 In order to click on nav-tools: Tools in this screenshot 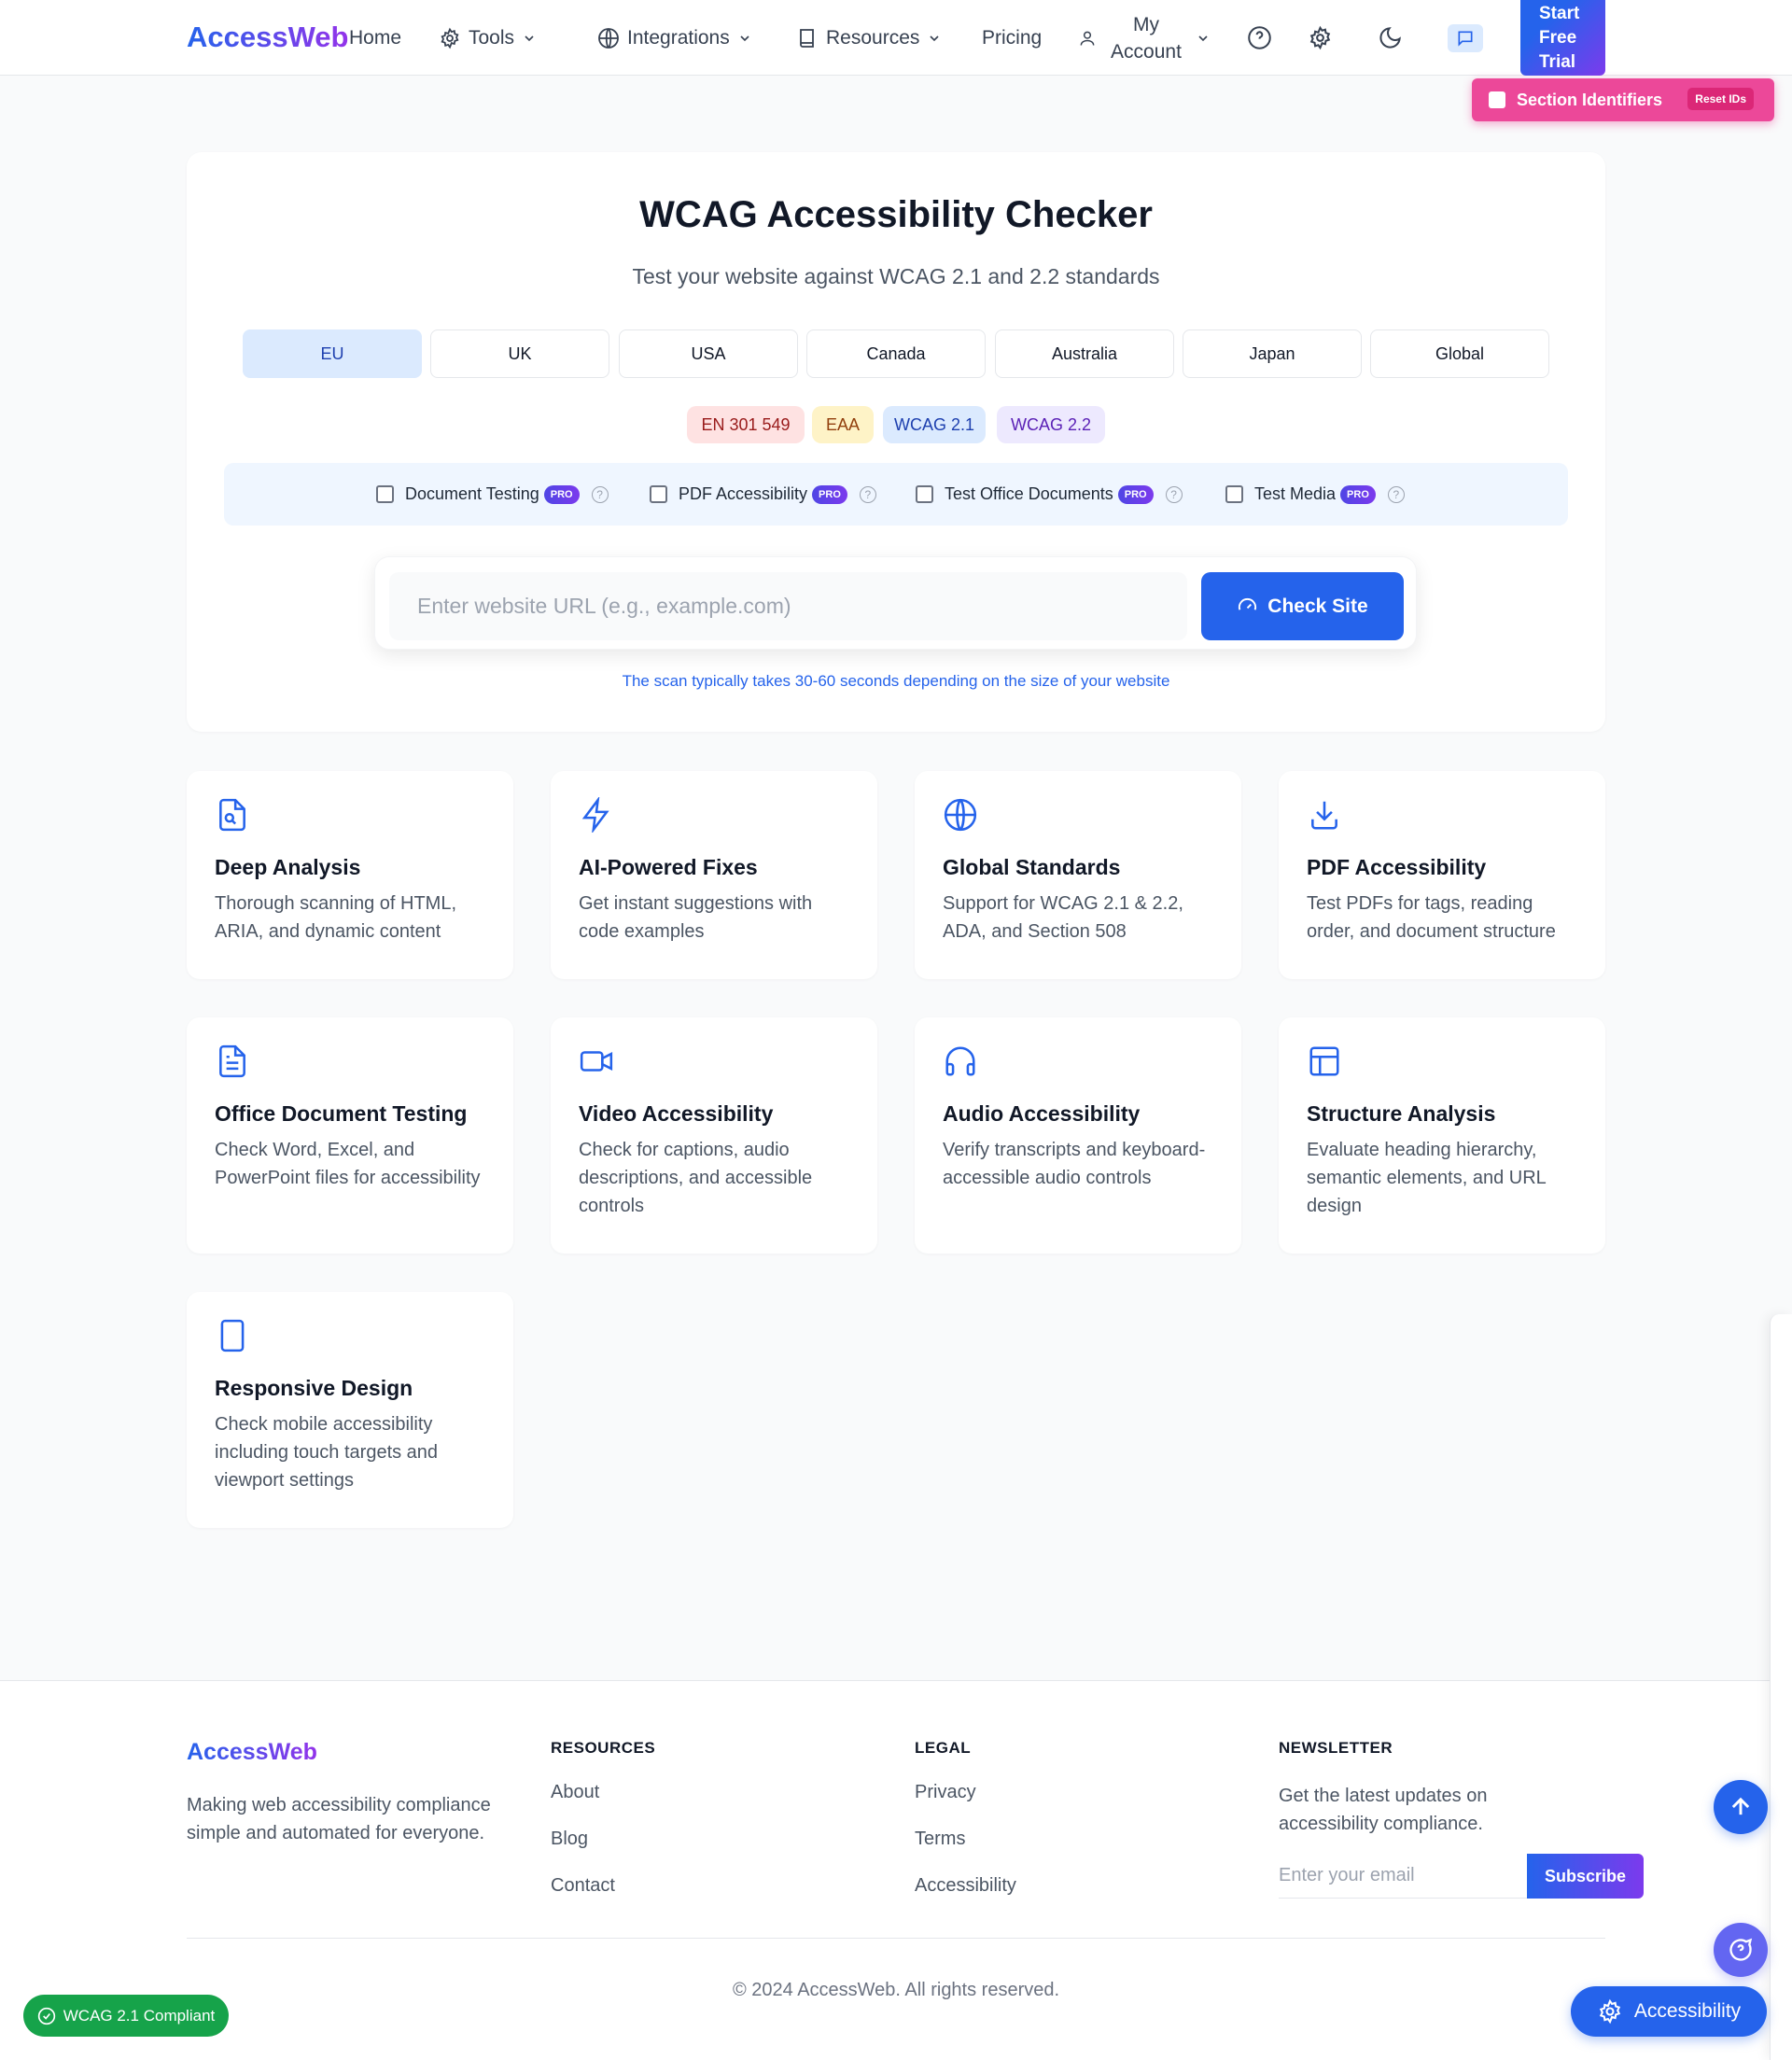, I will do `click(488, 38)`.